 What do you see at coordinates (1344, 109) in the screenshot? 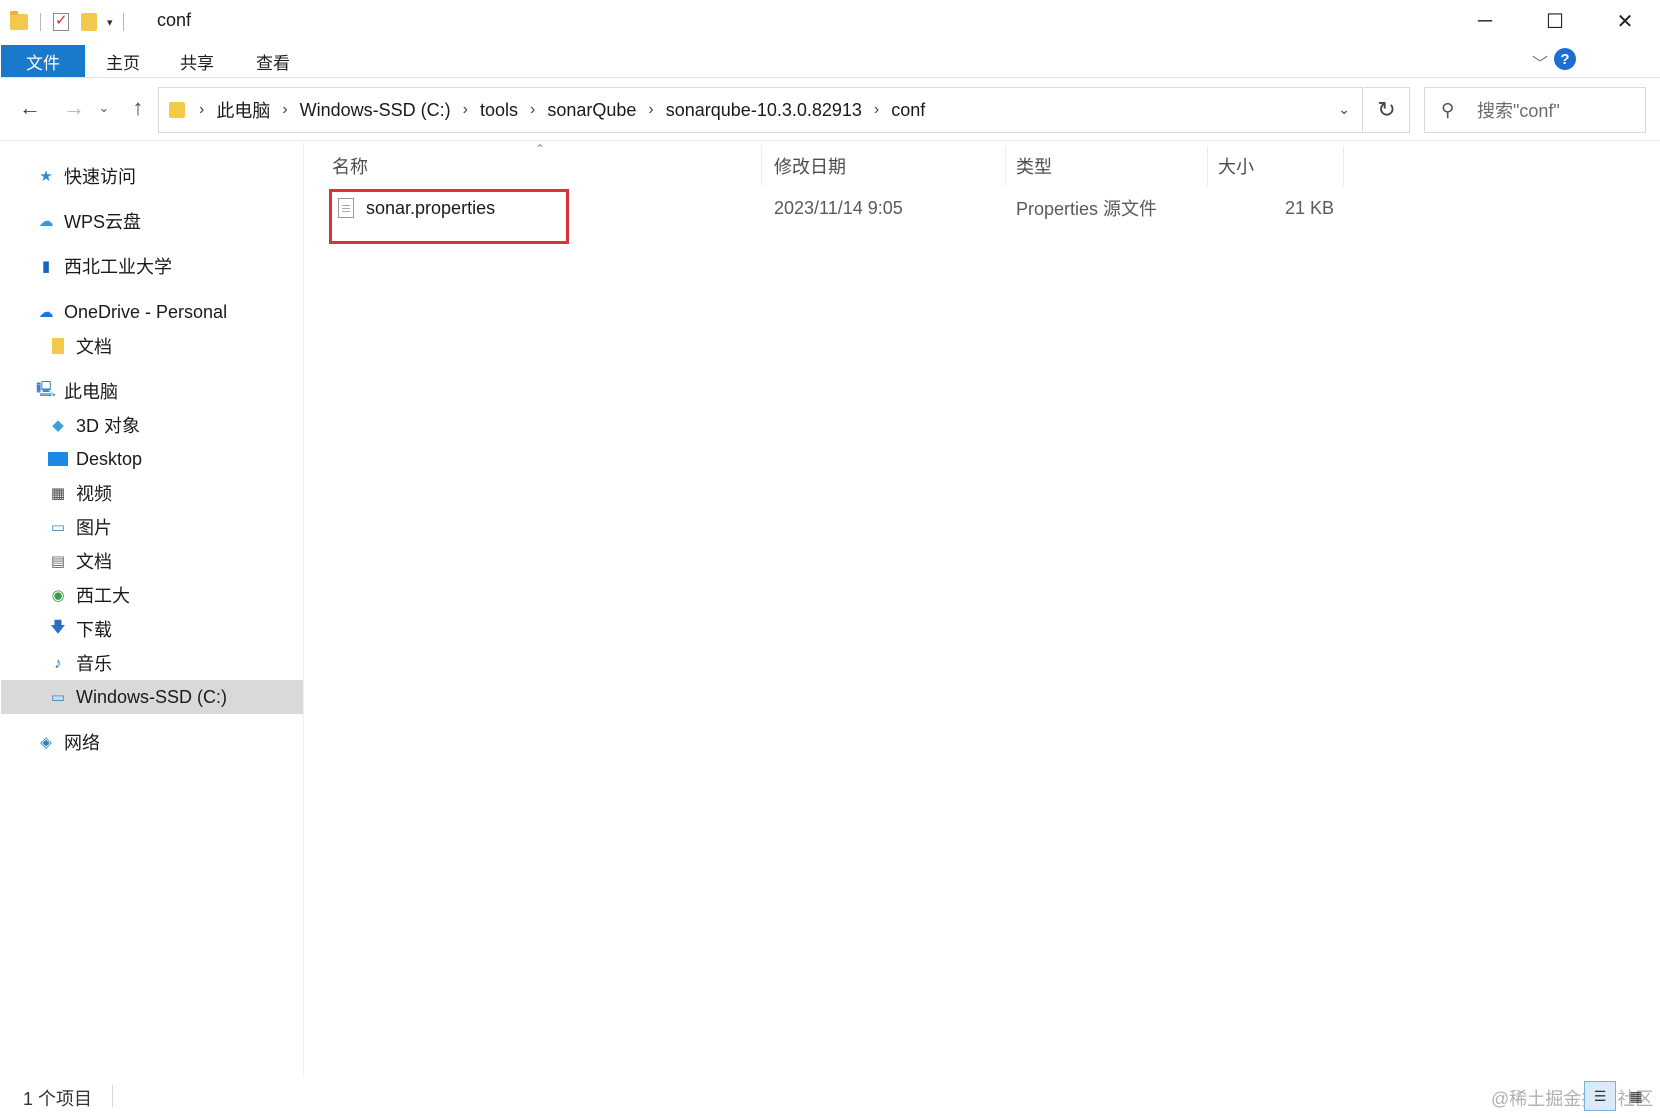
I see `address-history-dropdown-icon: ⌄` at bounding box center [1344, 109].